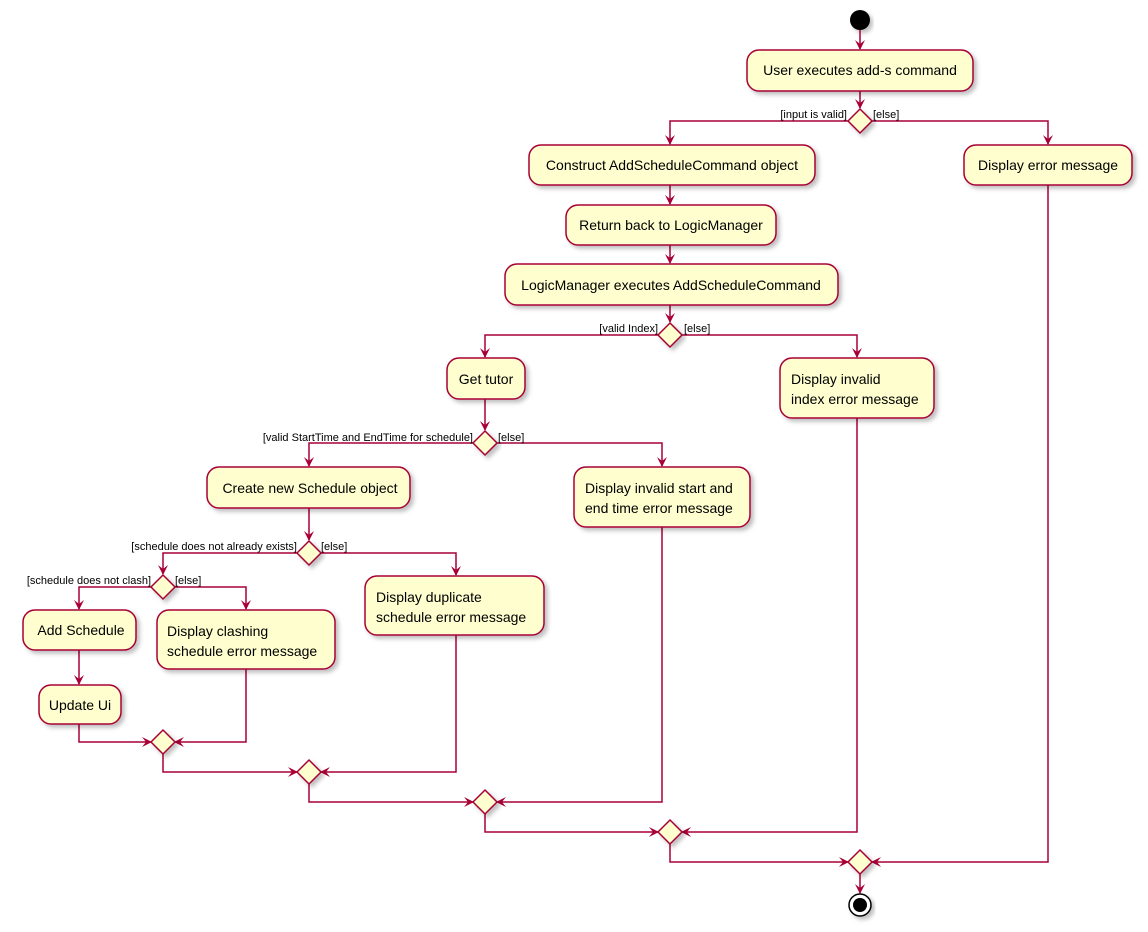  I want to click on action-display-error: Display error message, so click(1048, 165).